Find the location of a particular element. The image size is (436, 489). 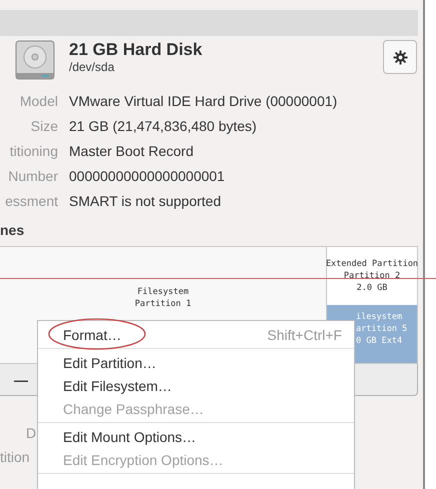

property-value: 00000000000000000001 is located at coordinates (147, 176).